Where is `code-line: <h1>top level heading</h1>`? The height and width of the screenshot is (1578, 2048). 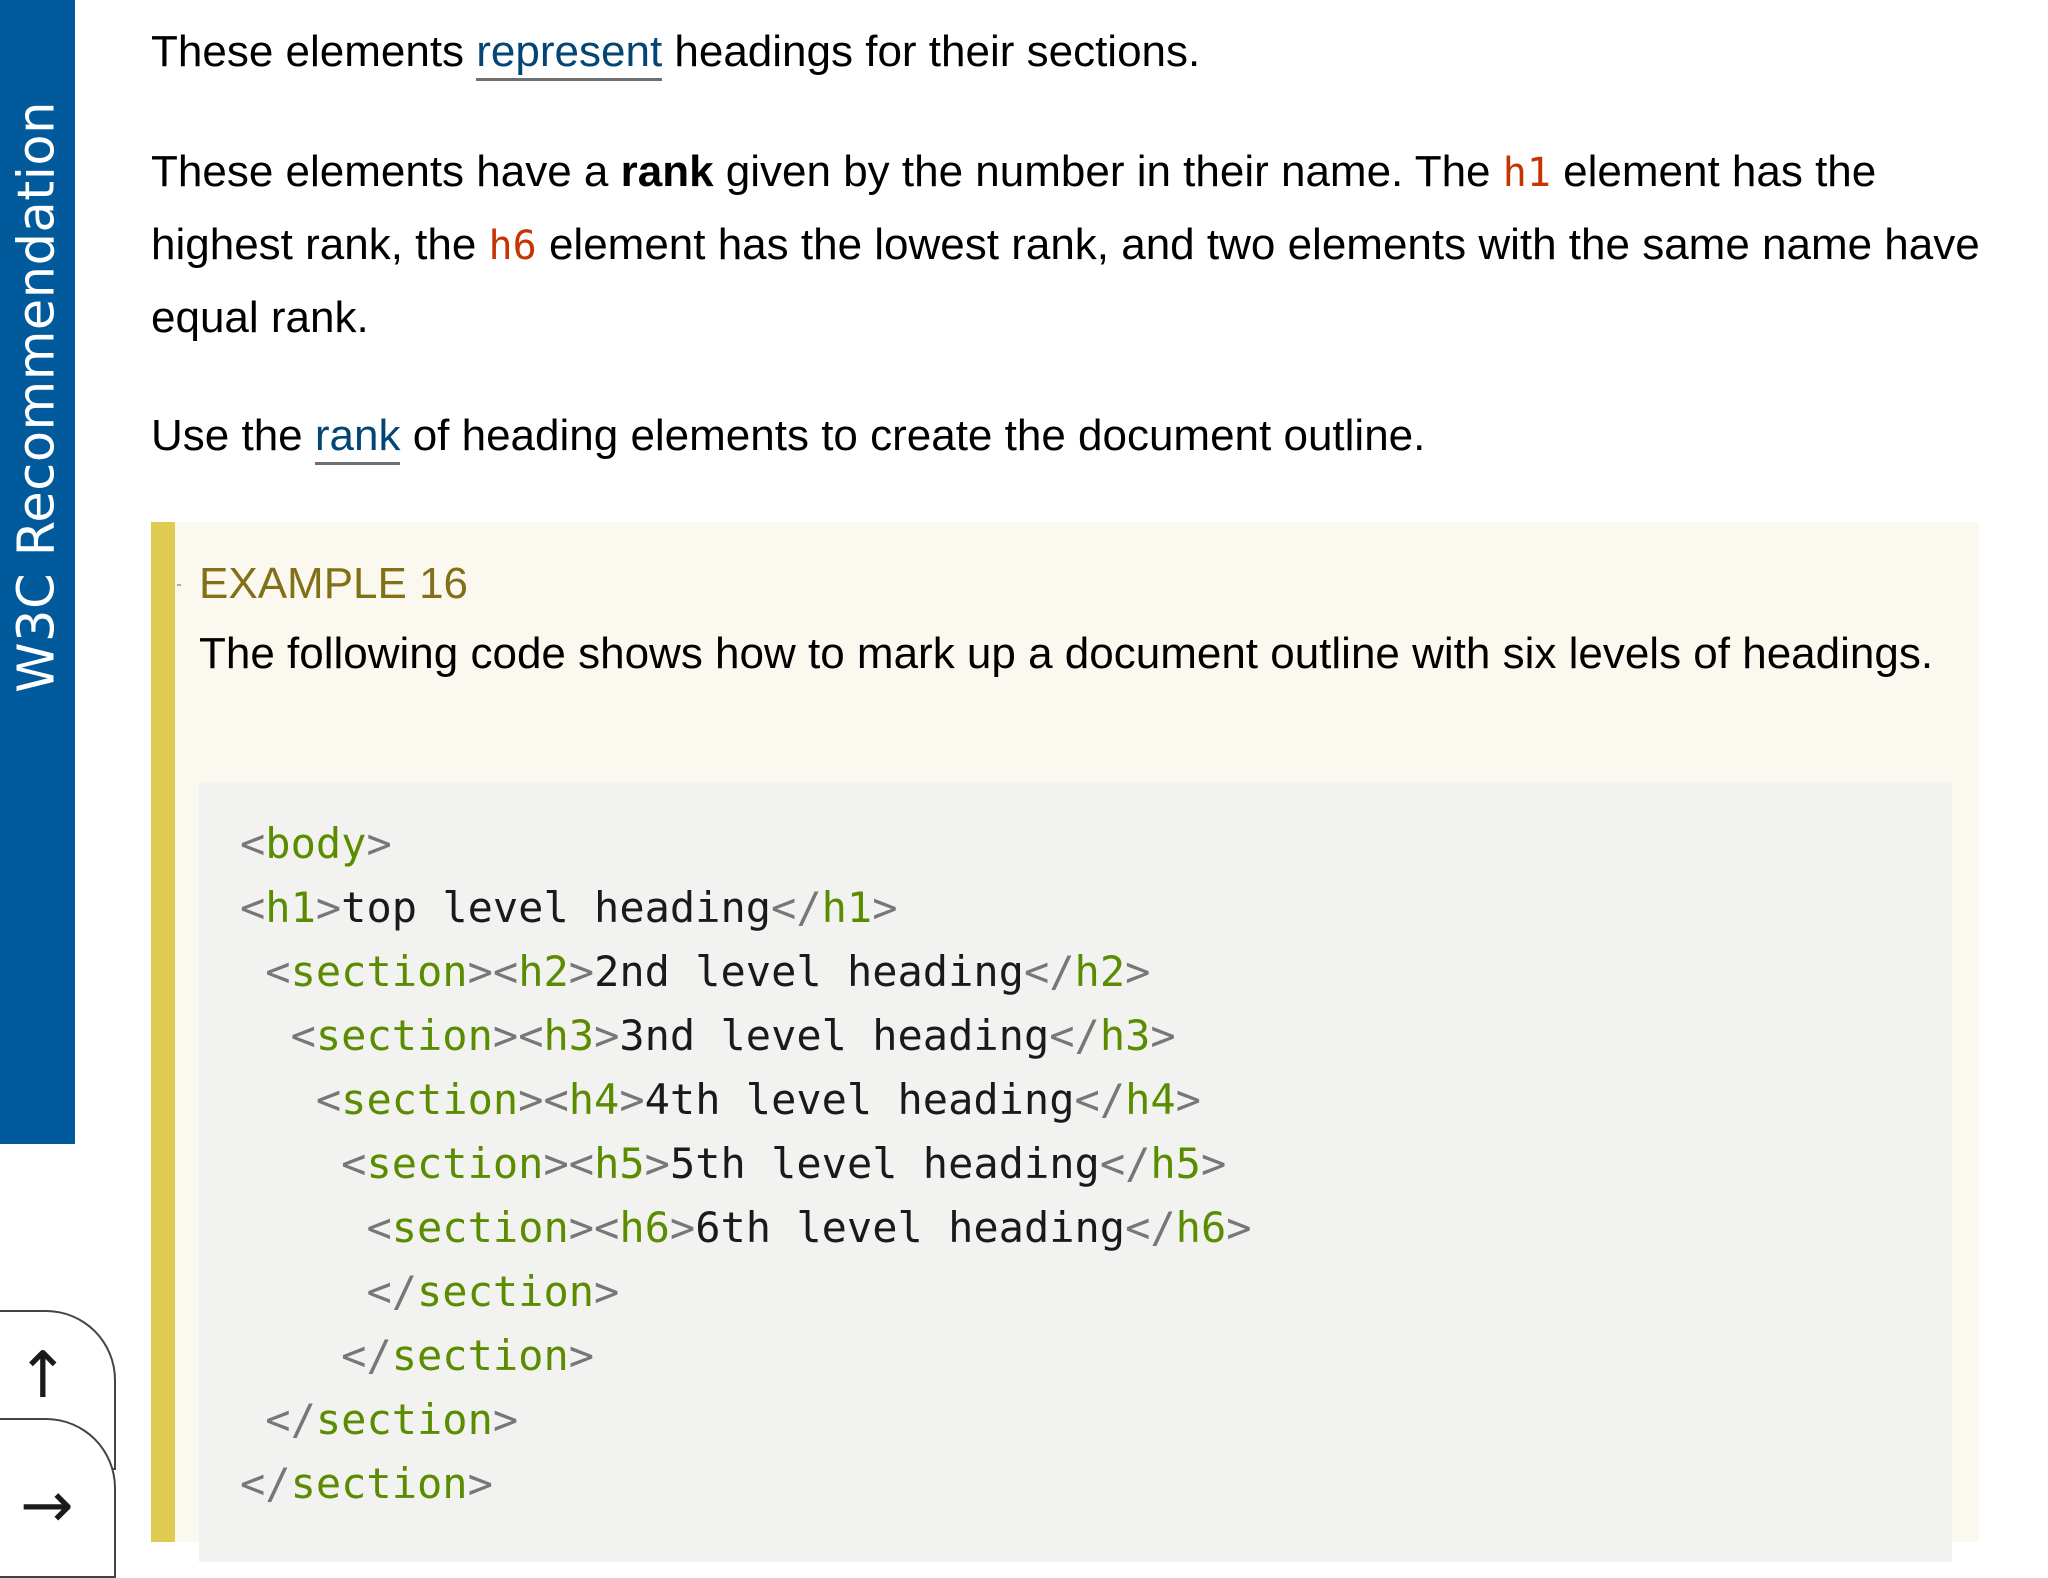 code-line: <h1>top level heading</h1> is located at coordinates (569, 907).